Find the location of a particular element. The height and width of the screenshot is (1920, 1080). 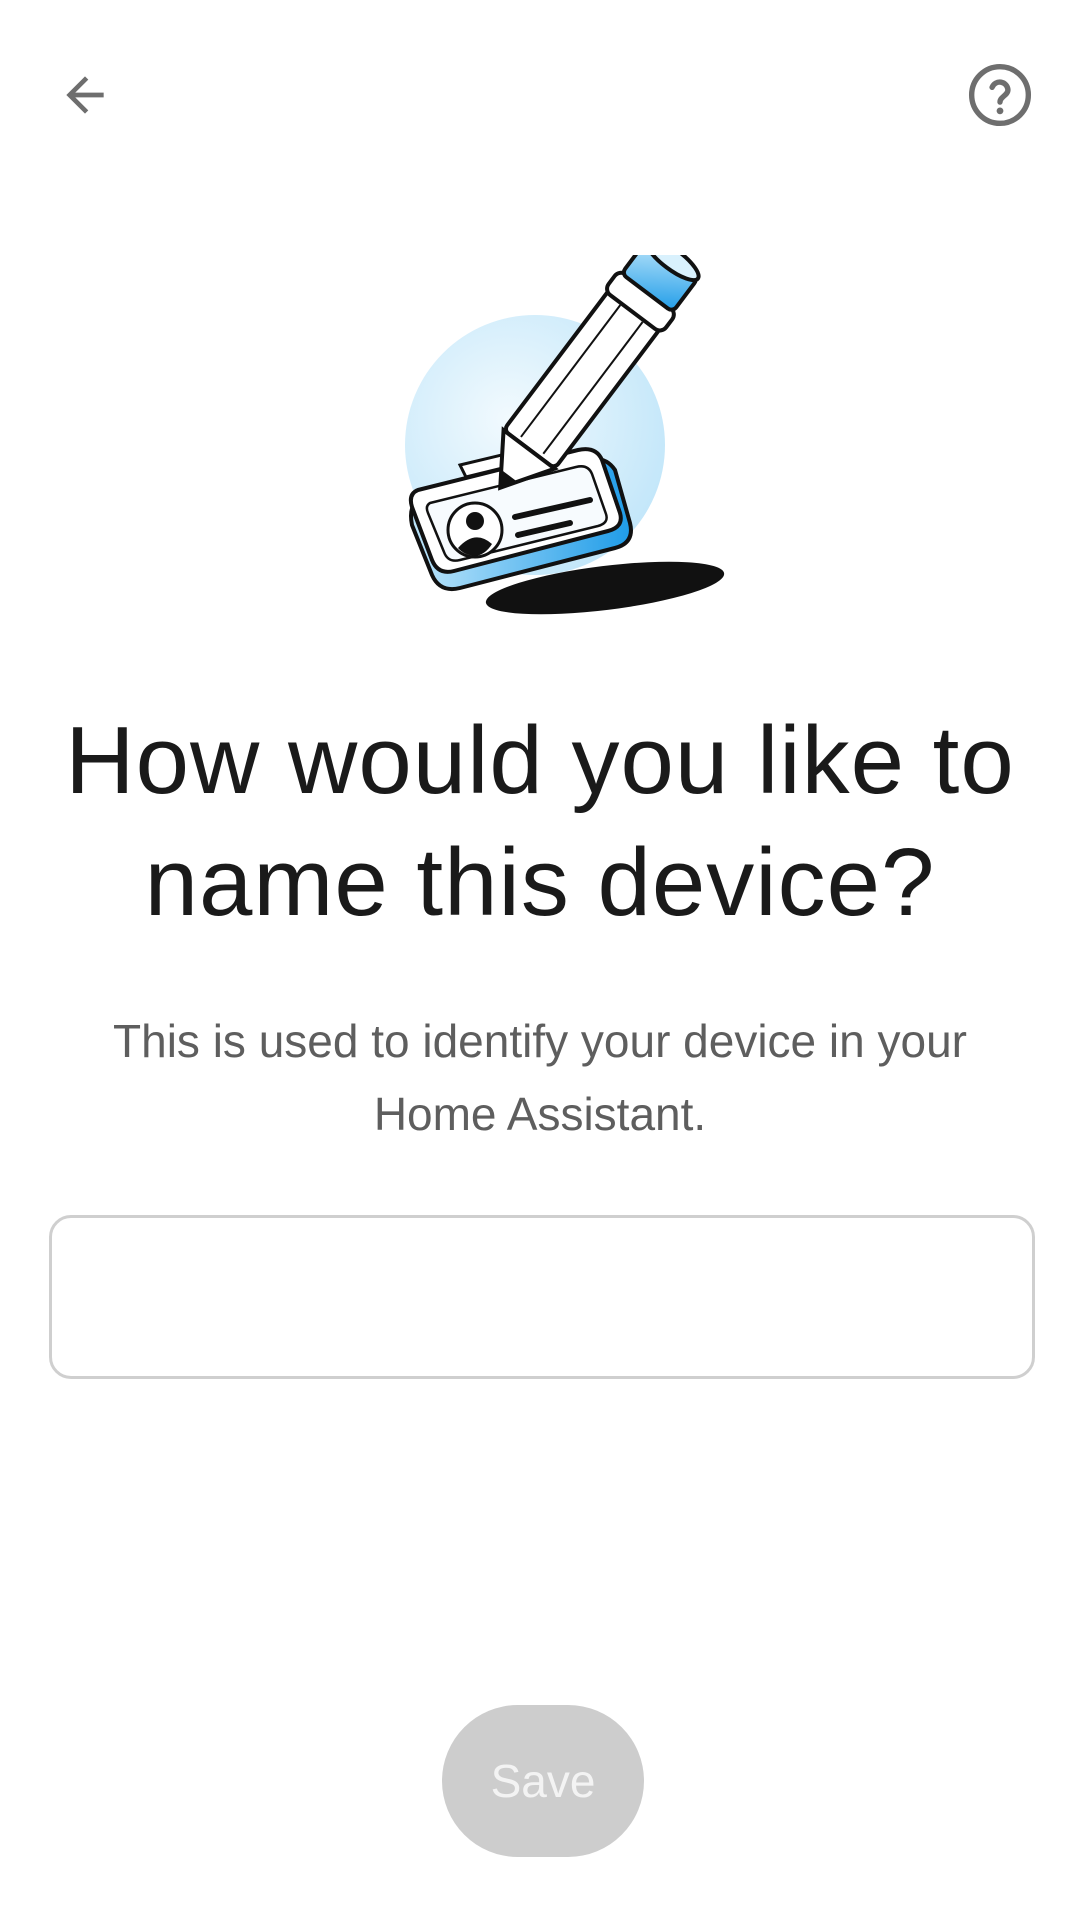

help-button is located at coordinates (1000, 95).